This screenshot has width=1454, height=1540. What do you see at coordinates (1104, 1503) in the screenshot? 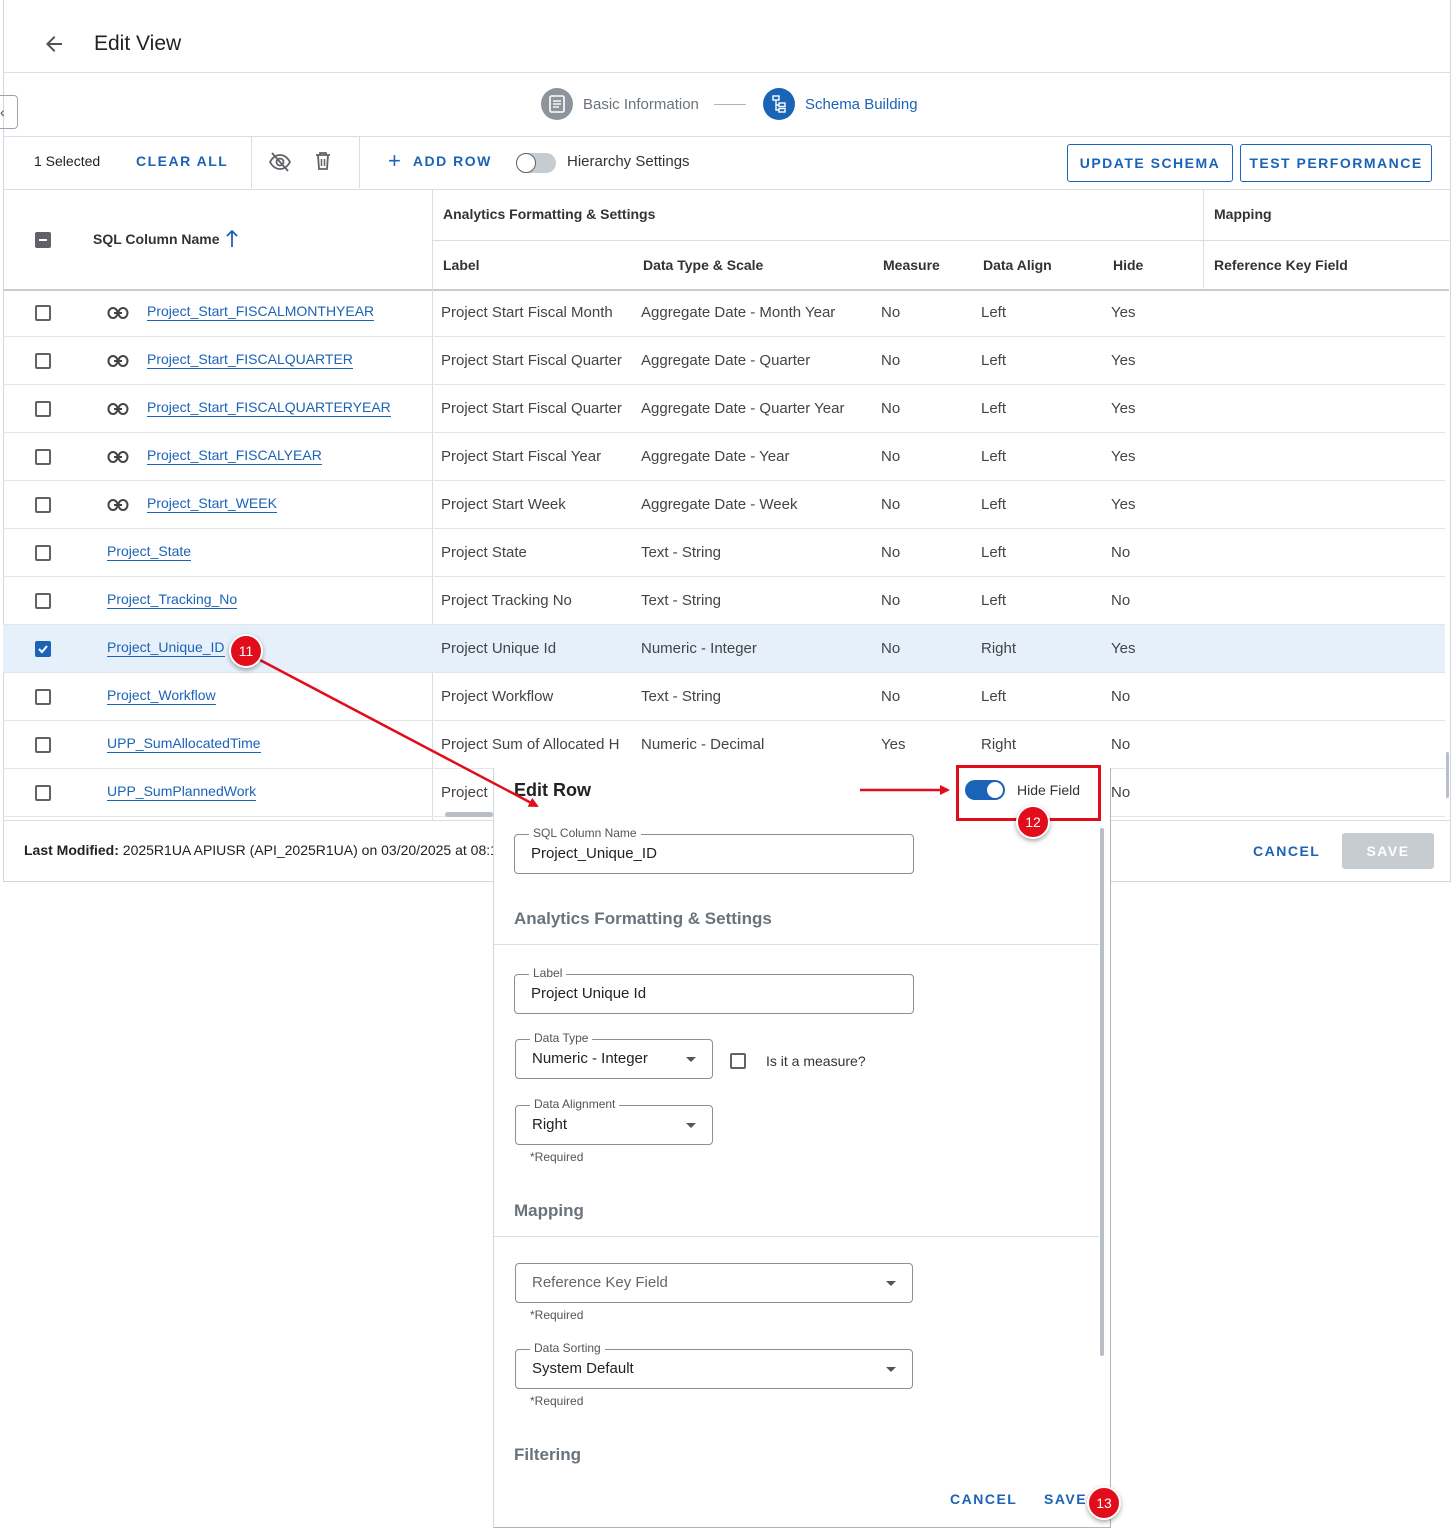
I see `annotation-badge-13: 13` at bounding box center [1104, 1503].